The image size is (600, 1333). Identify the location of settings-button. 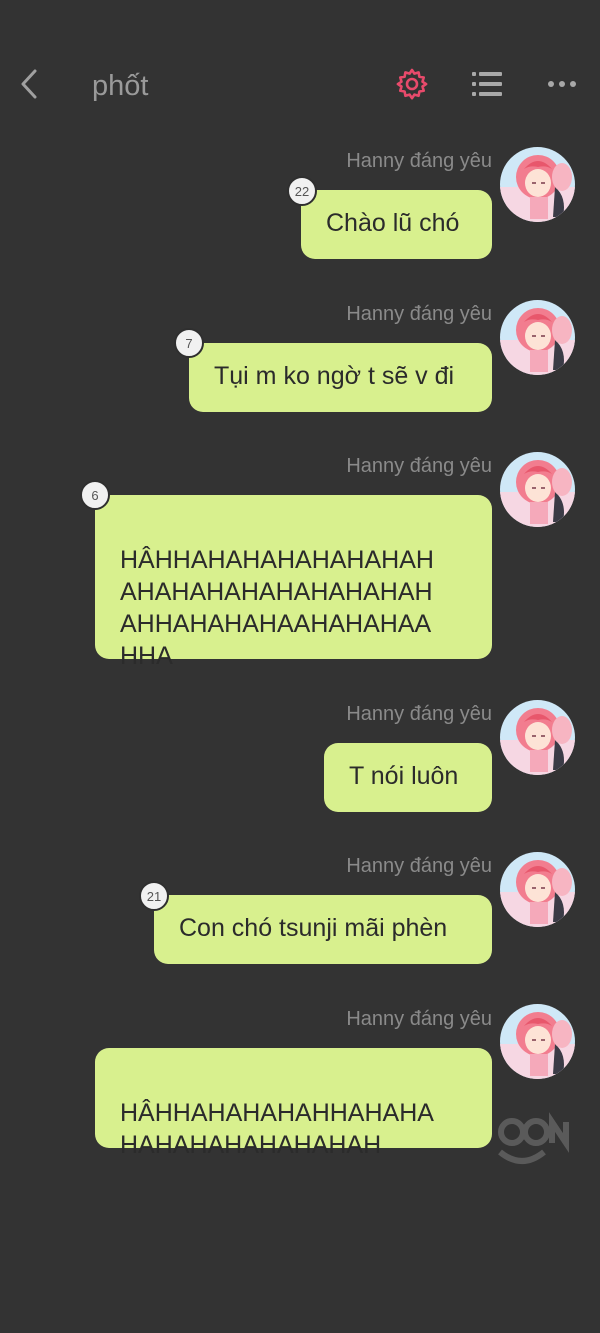
(412, 84).